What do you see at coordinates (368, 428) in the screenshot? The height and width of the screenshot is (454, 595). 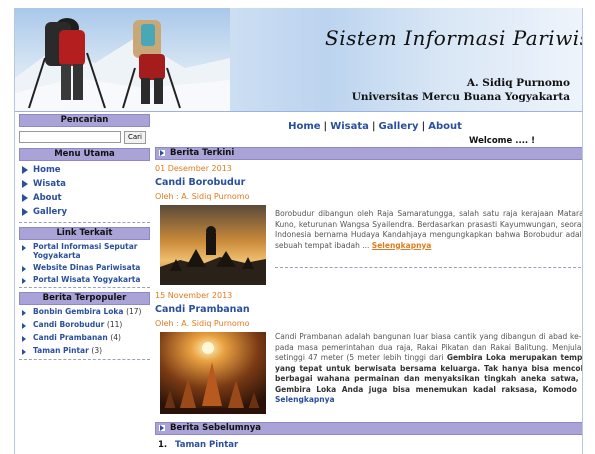 I see `previous-news-heading: Berita Sebelumnya` at bounding box center [368, 428].